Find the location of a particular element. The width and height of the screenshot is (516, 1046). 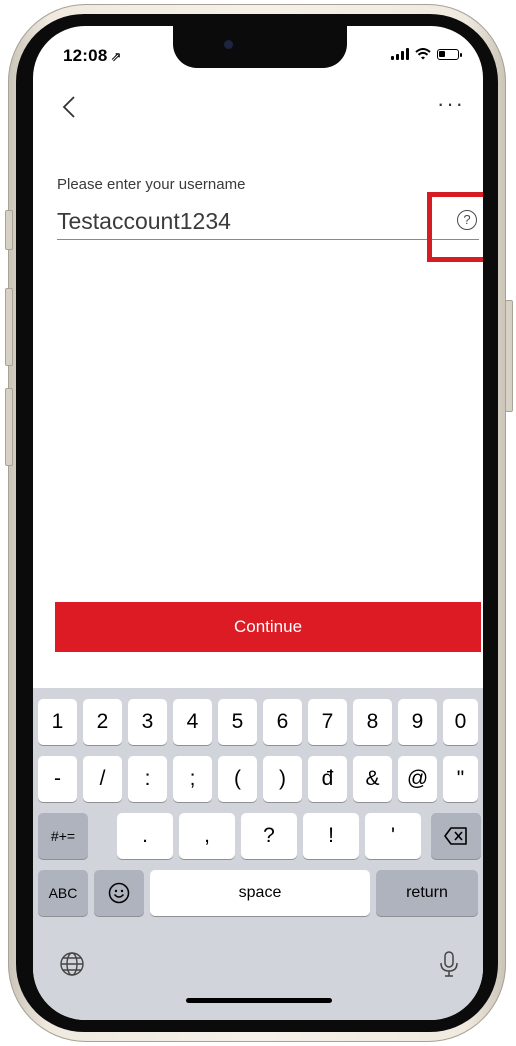

key: " is located at coordinates (460, 779).